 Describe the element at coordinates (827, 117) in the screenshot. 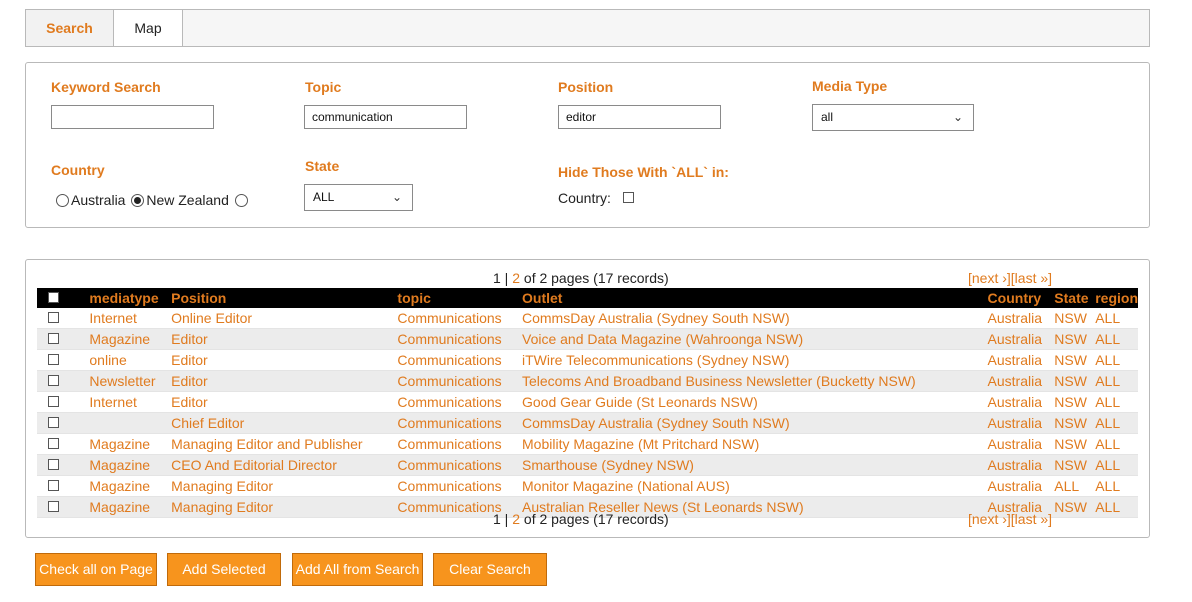

I see `media-type-value: all` at that location.